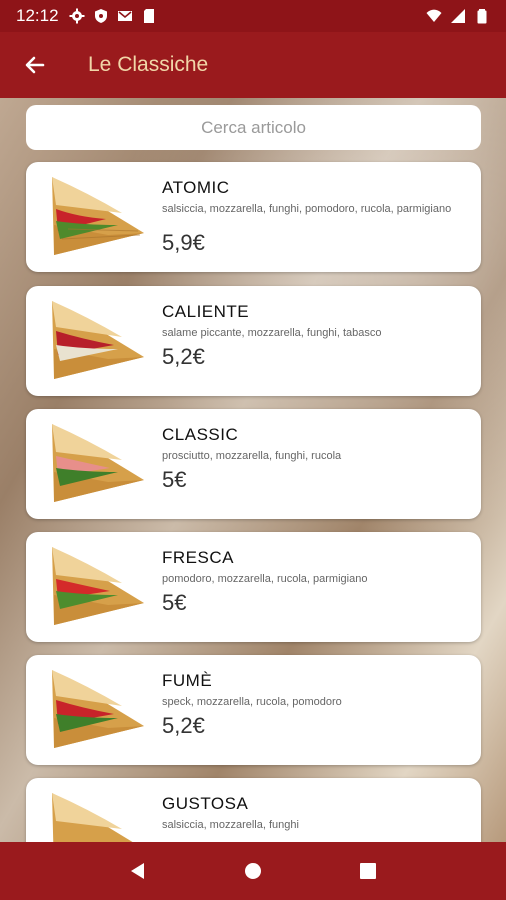 The height and width of the screenshot is (900, 506). I want to click on item-name: CLASSIC, so click(200, 434).